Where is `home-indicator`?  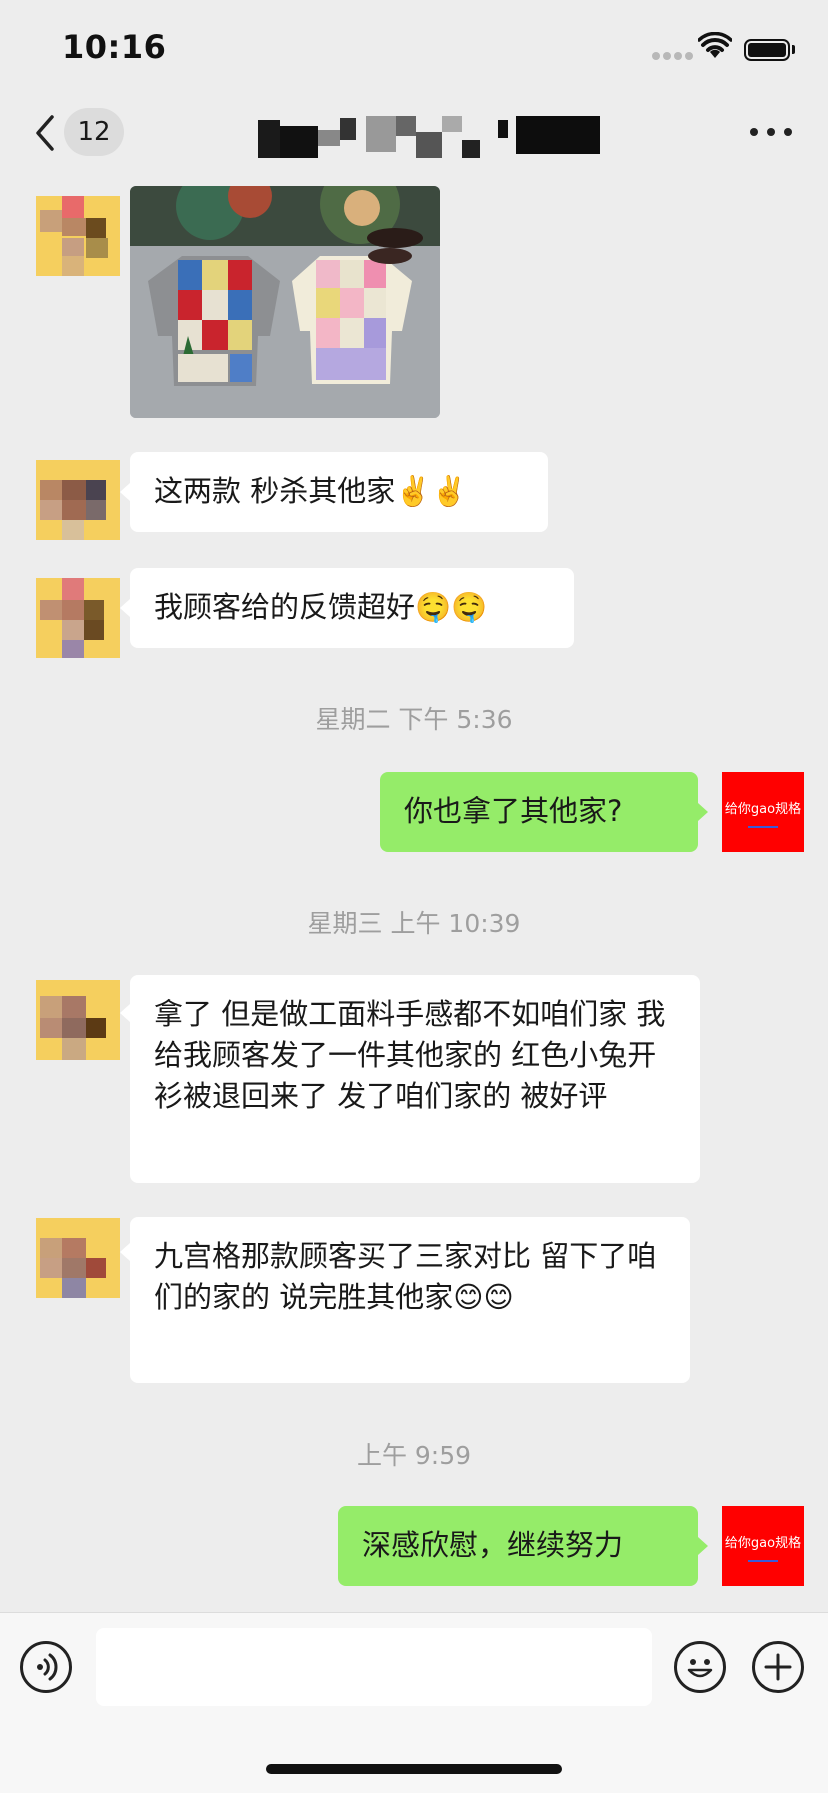
home-indicator is located at coordinates (414, 1769).